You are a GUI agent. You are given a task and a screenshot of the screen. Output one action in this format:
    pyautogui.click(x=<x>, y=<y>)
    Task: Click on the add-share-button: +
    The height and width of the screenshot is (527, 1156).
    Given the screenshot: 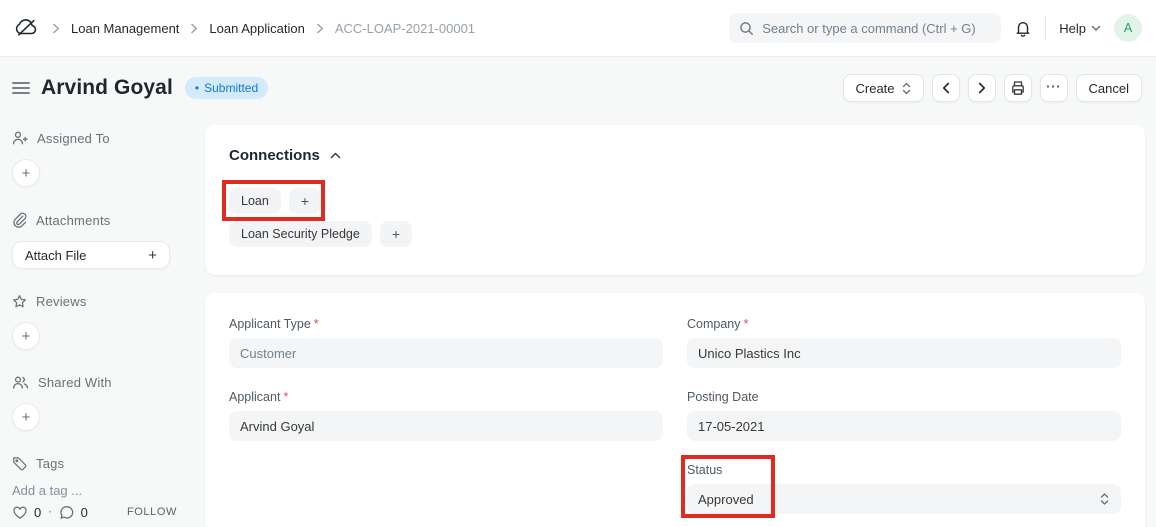 What is the action you would take?
    pyautogui.click(x=26, y=417)
    